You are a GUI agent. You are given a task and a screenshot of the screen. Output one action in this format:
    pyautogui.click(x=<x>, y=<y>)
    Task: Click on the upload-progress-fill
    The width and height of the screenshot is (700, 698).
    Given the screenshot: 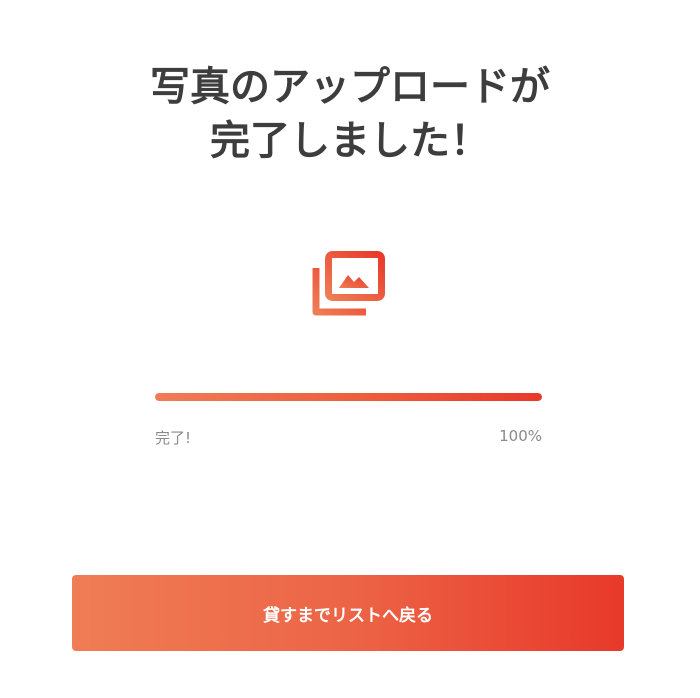 What is the action you would take?
    pyautogui.click(x=348, y=397)
    